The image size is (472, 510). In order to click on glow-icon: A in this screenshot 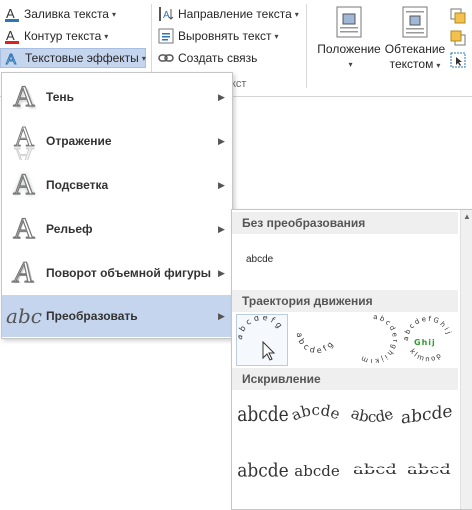, I will do `click(24, 184)`.